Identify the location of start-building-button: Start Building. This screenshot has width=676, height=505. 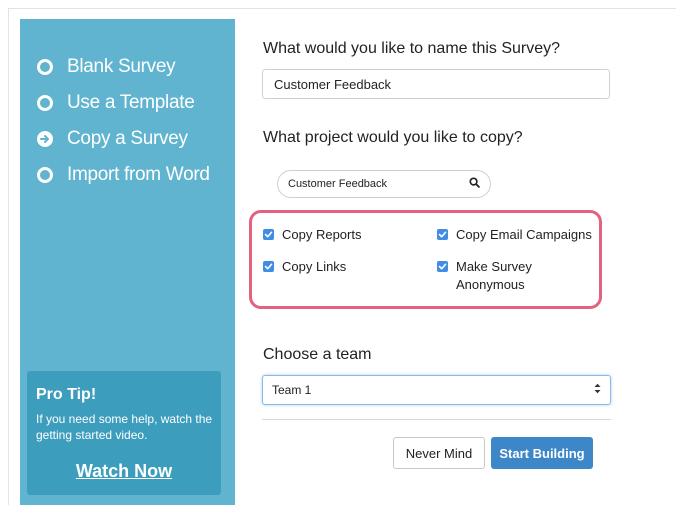
(542, 453).